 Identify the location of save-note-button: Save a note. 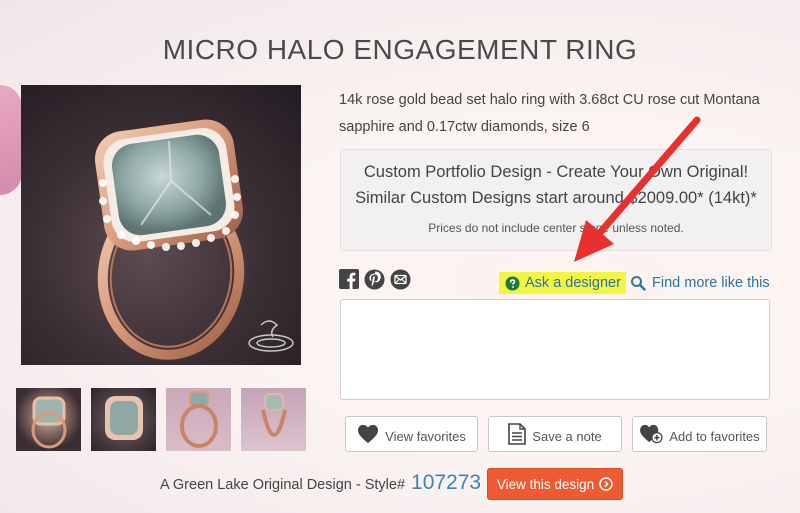
(555, 434).